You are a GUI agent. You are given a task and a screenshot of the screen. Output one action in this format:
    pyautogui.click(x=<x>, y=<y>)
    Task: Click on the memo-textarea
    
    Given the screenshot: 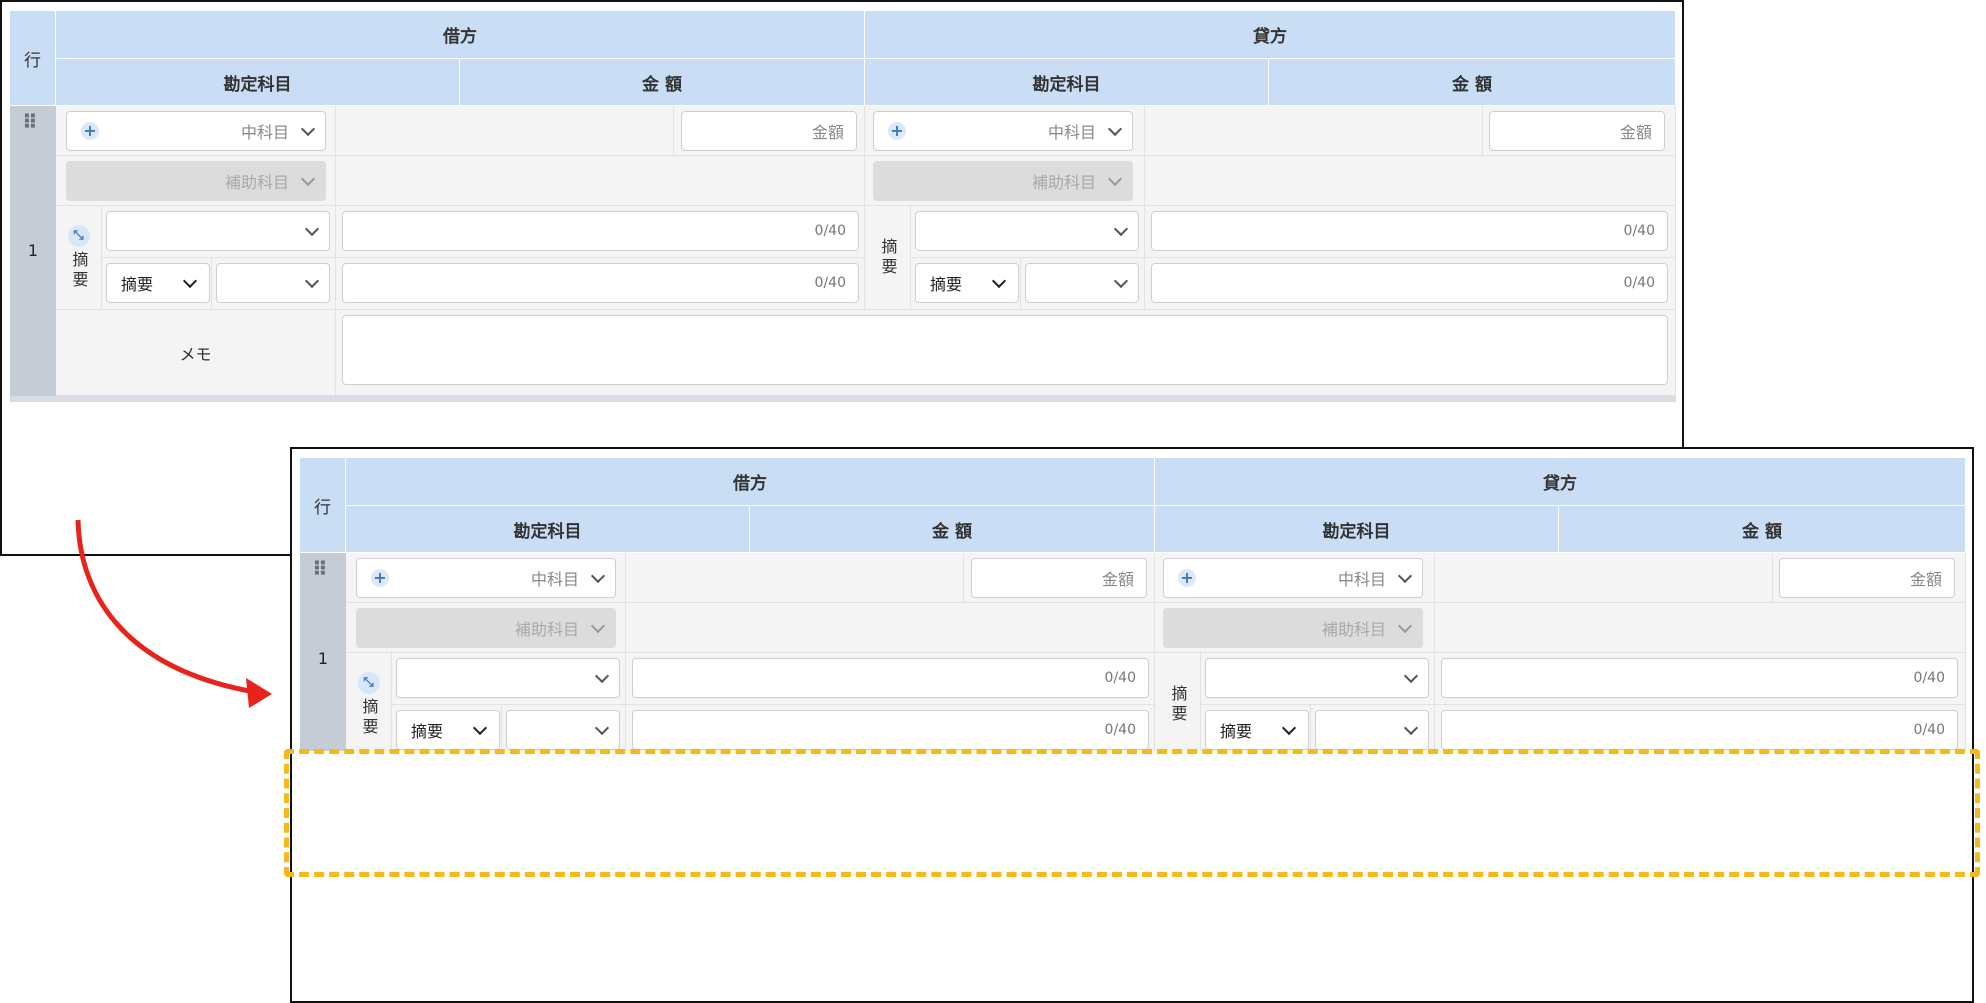 What is the action you would take?
    pyautogui.click(x=1005, y=350)
    